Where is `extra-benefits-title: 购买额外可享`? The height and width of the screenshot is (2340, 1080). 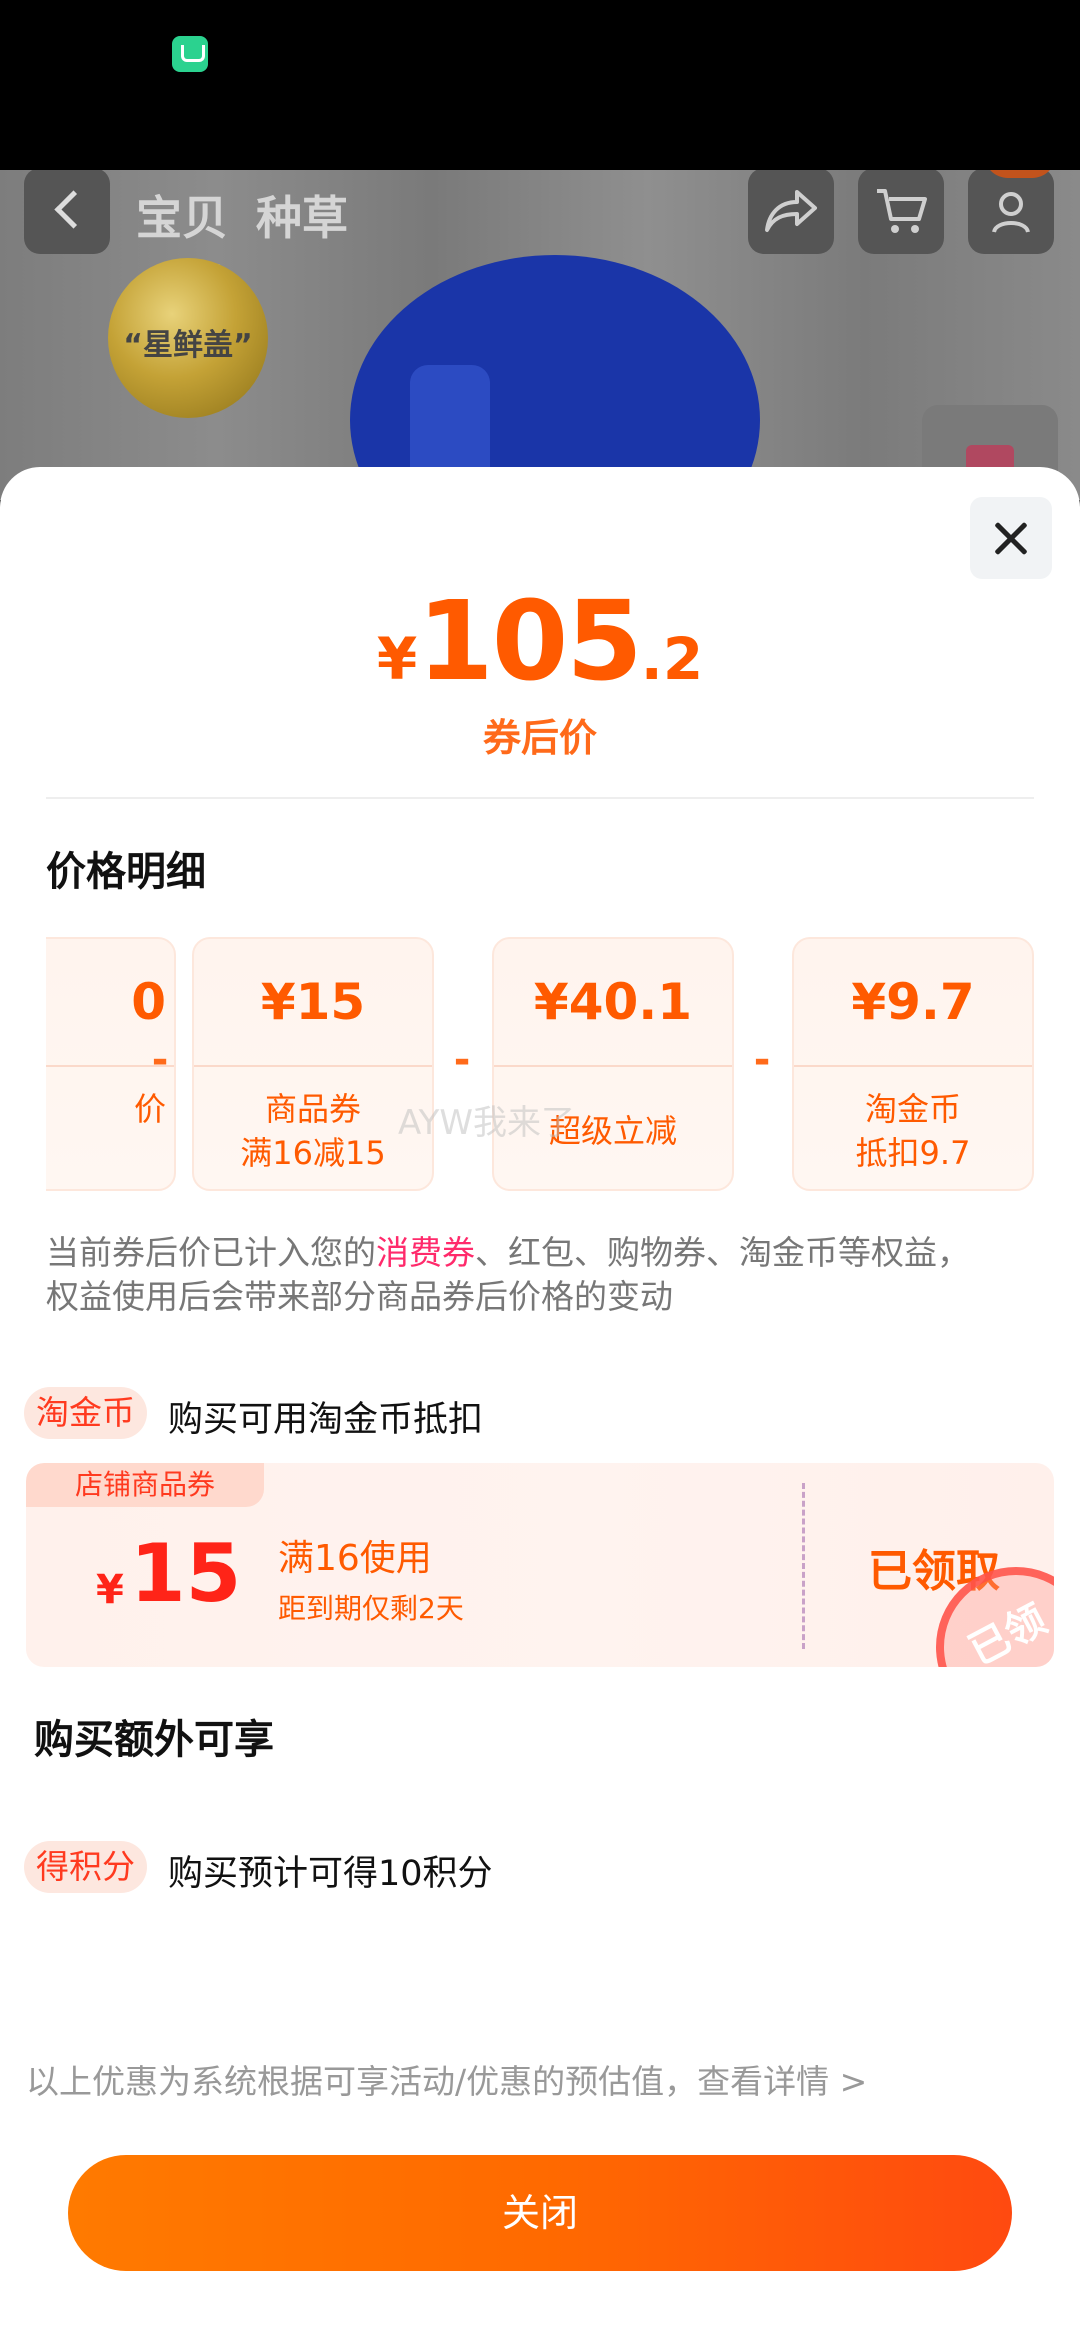
extra-benefits-title: 购买额外可享 is located at coordinates (154, 1740).